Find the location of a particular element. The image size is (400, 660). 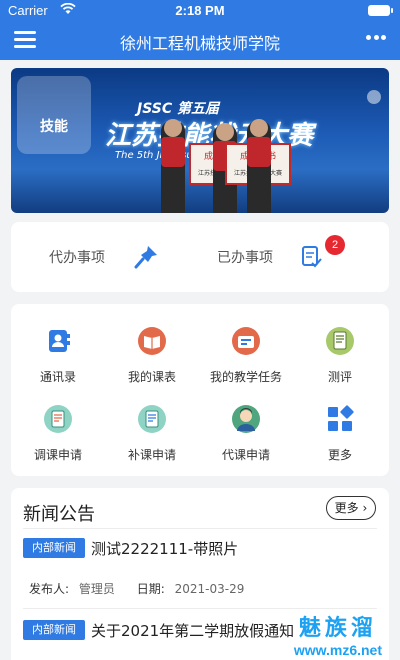

grid-item-teaching-tasks: 我的教学任务 is located at coordinates (246, 355).